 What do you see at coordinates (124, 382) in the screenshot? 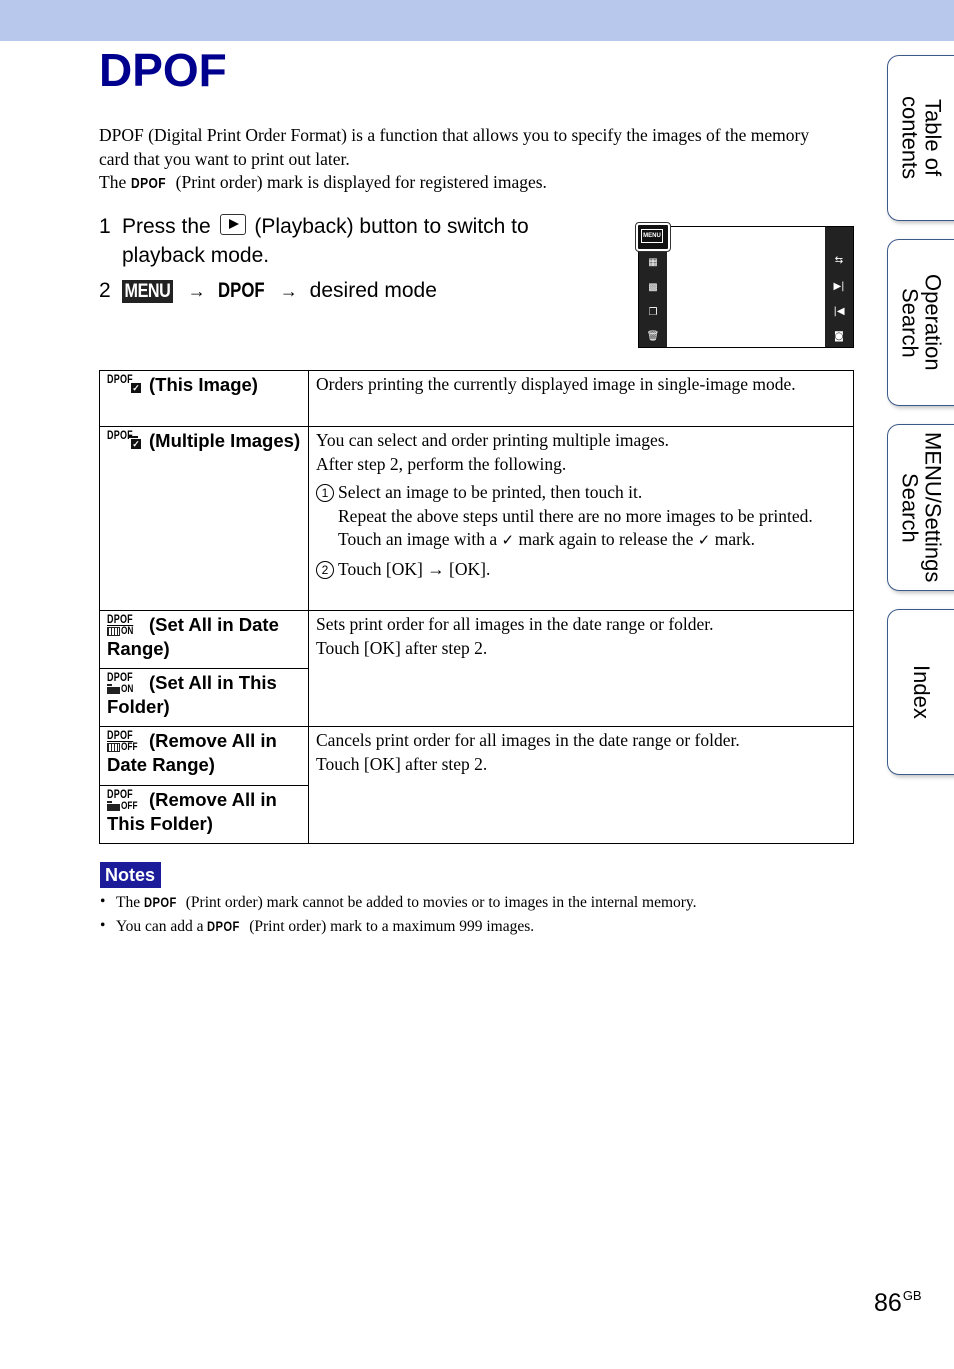
I see `dpof-this-image-icon: DPOF ✓` at bounding box center [124, 382].